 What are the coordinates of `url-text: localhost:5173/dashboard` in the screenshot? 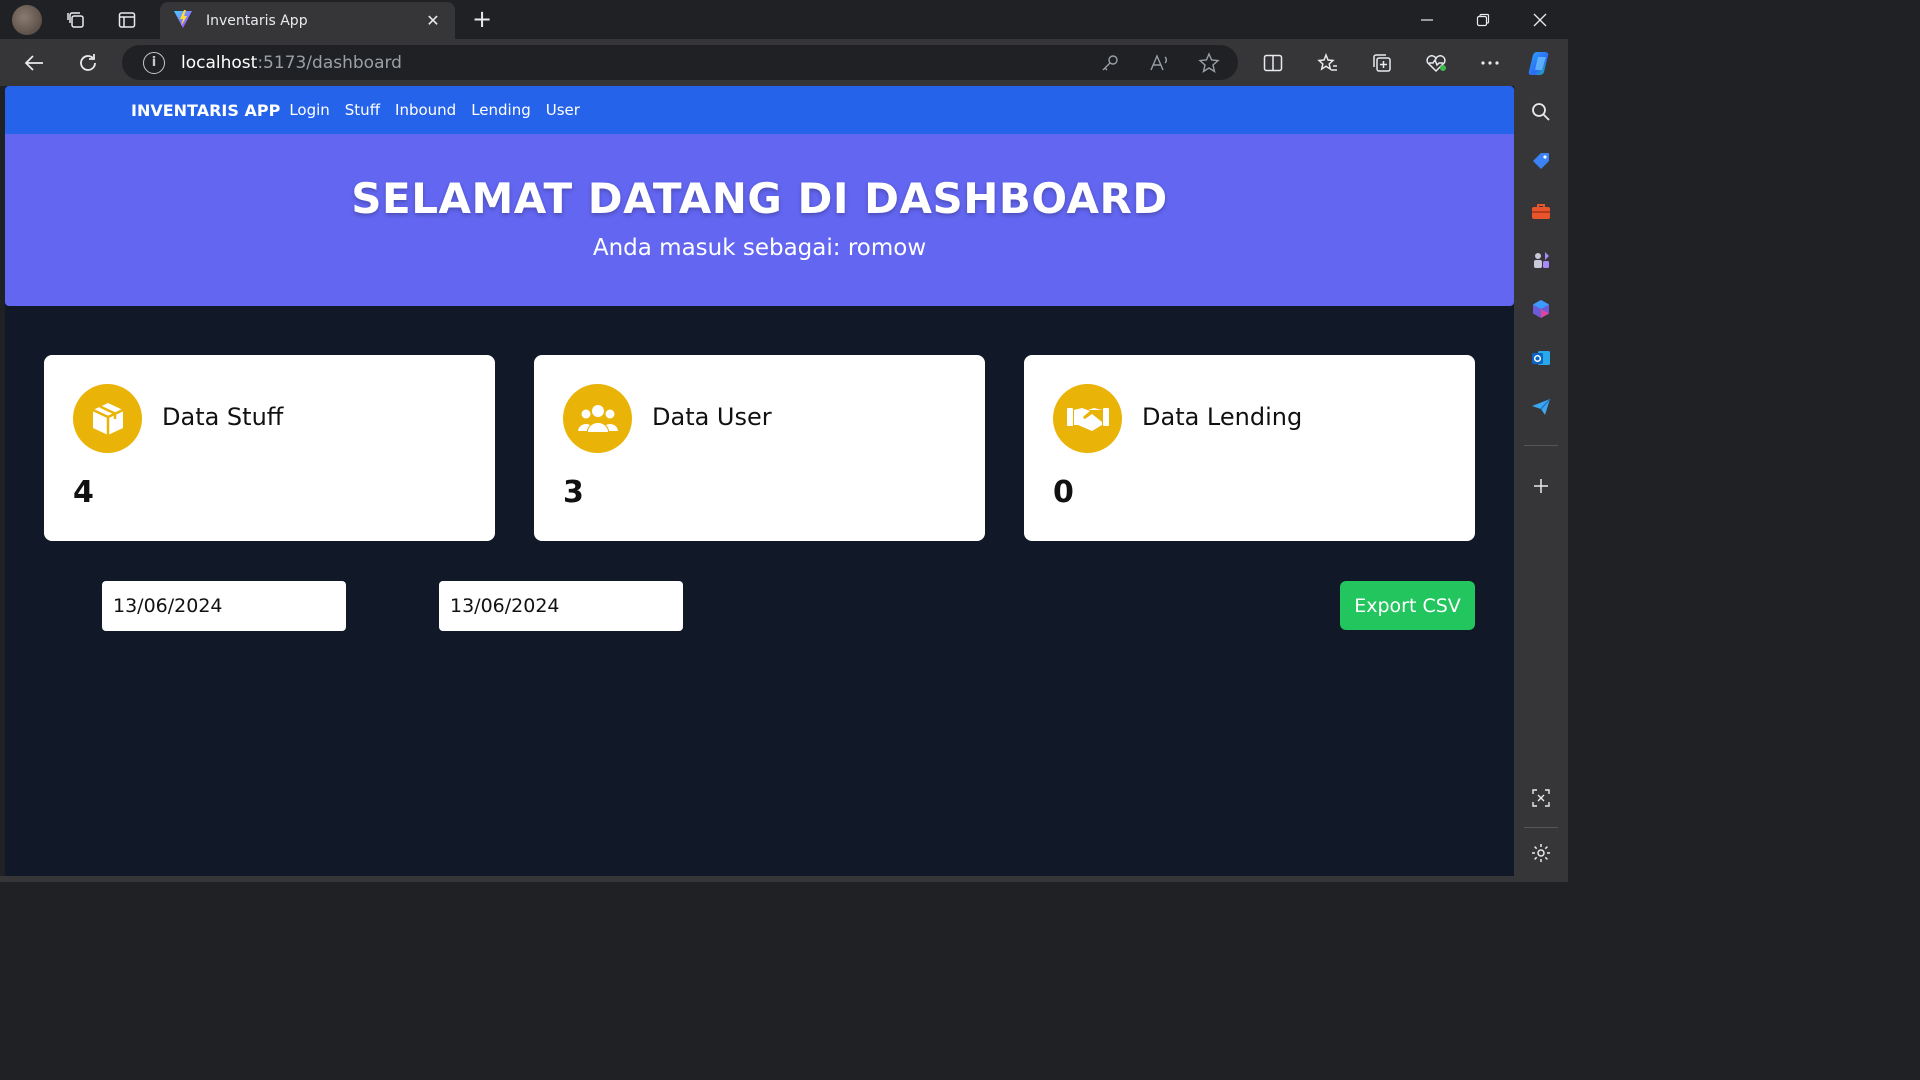 It's located at (291, 63).